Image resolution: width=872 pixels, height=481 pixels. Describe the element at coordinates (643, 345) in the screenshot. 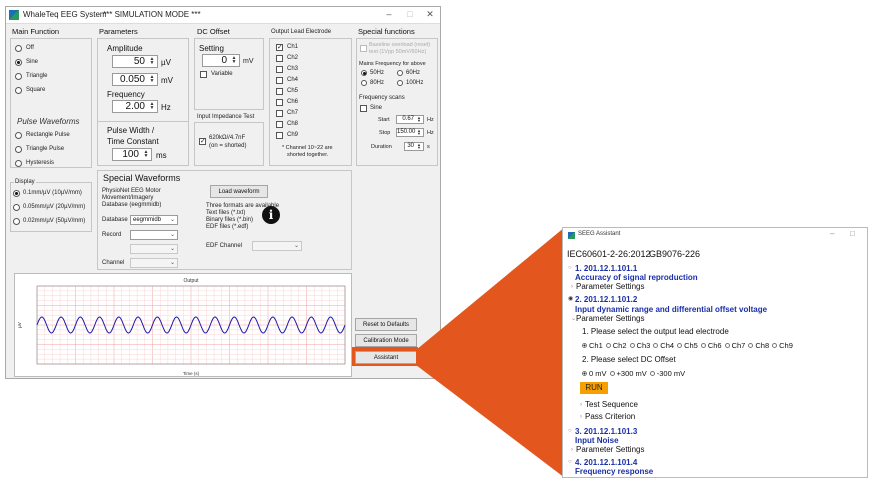

I see `channel-label: Ch3` at that location.